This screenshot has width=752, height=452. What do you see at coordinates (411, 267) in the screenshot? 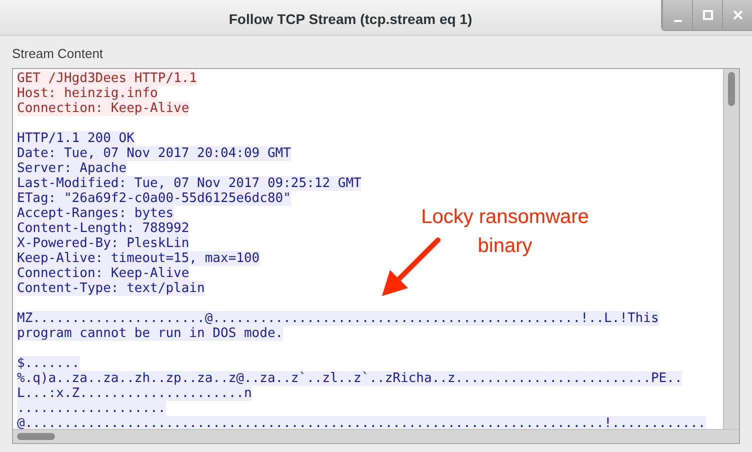
I see `annotation-arrow` at bounding box center [411, 267].